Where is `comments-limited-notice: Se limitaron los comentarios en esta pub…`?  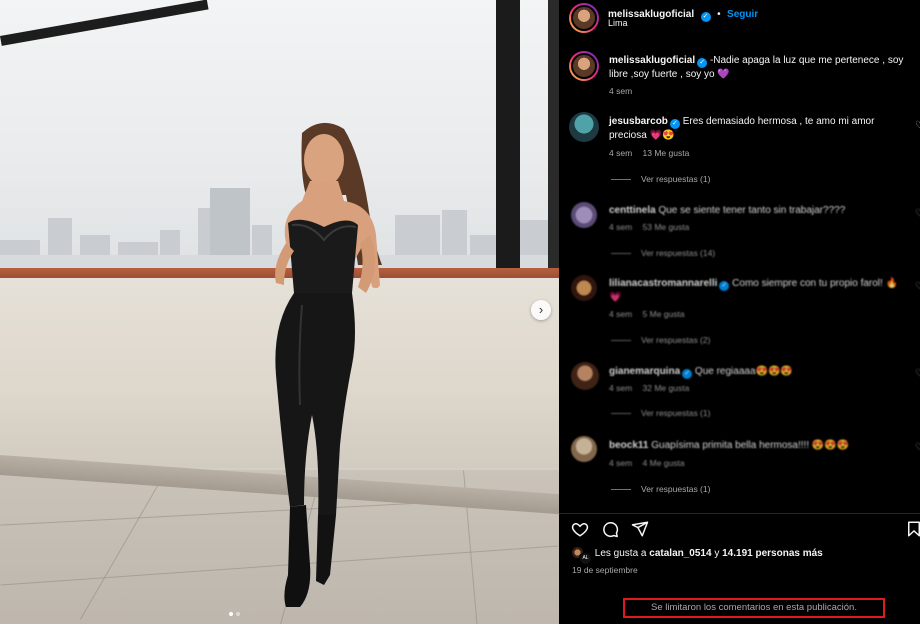
comments-limited-notice: Se limitaron los comentarios en esta pub… is located at coordinates (754, 608).